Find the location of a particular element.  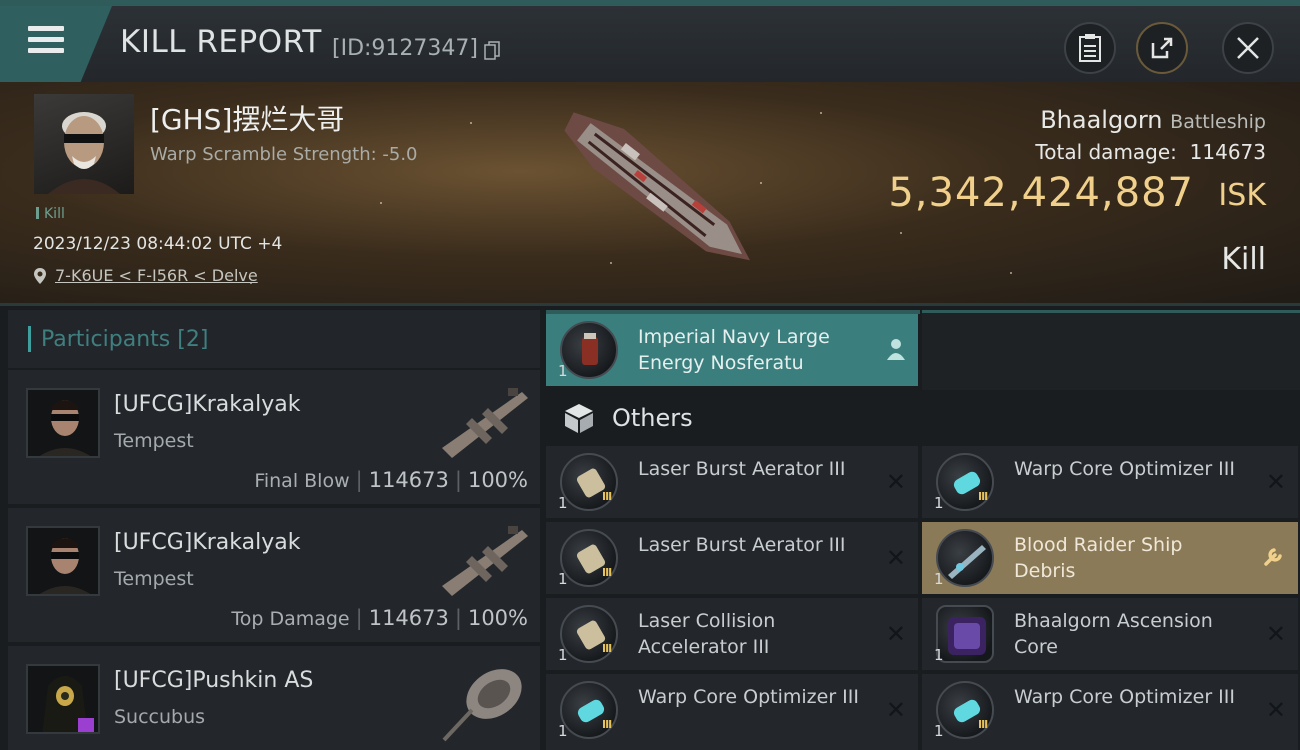

others-header: Others is located at coordinates (732, 418).